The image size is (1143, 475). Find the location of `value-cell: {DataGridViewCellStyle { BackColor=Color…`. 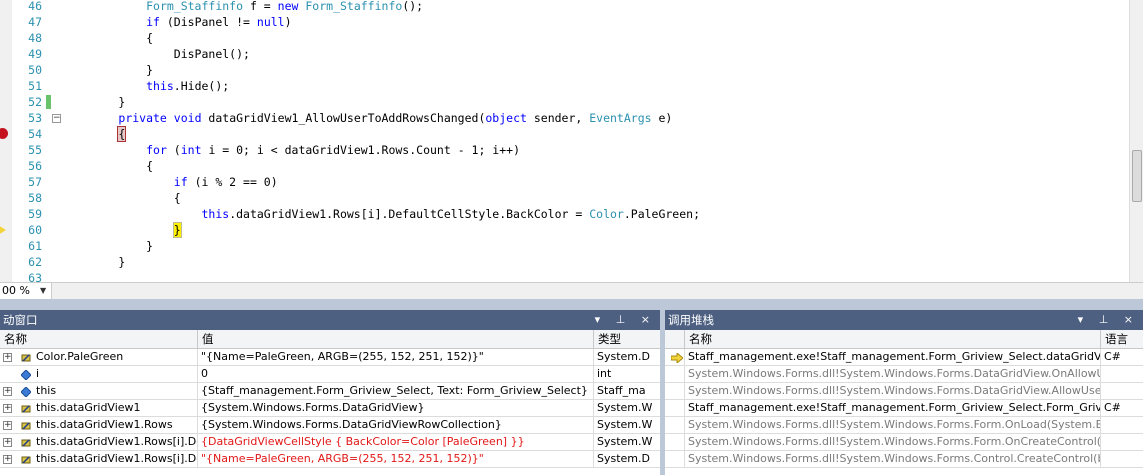

value-cell: {DataGridViewCellStyle { BackColor=Color… is located at coordinates (396, 442).